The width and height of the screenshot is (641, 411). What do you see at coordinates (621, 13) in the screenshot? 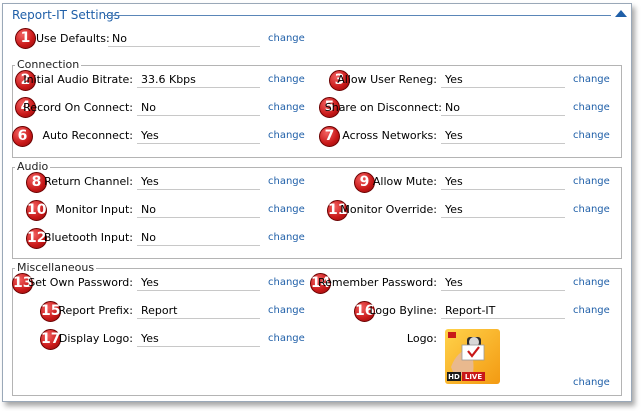
I see `collapse-arrow-icon` at bounding box center [621, 13].